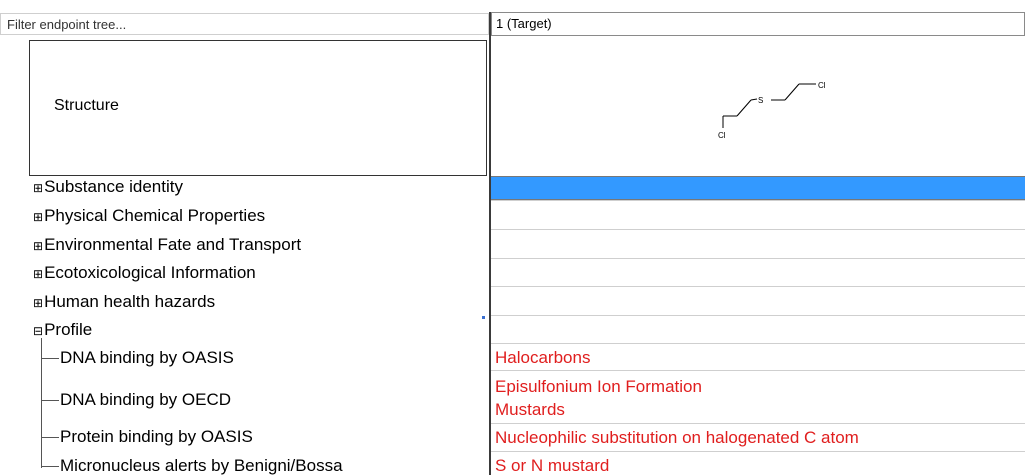 The height and width of the screenshot is (476, 1025). What do you see at coordinates (130, 301) in the screenshot?
I see `tree-item-label: Human health hazards` at bounding box center [130, 301].